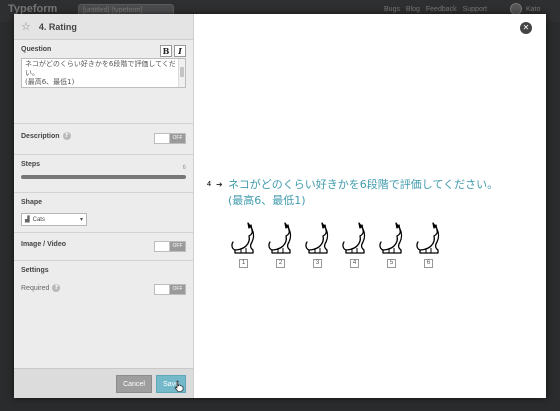 The image size is (560, 411). I want to click on steps-label: Steps, so click(31, 164).